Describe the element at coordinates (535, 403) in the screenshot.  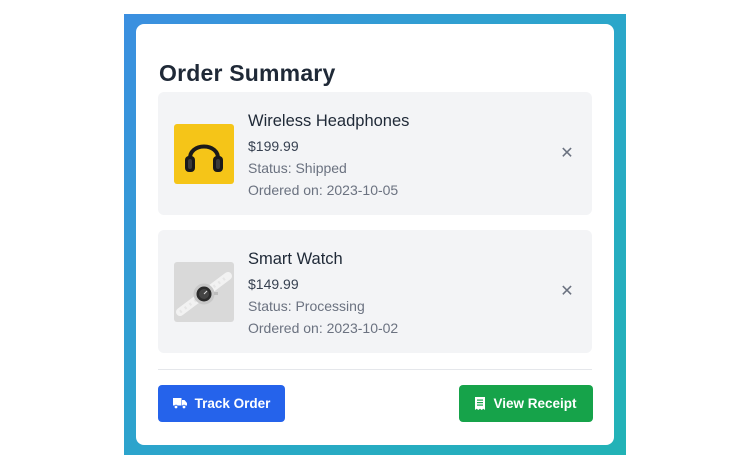
I see `view-receipt-label: View Receipt` at that location.